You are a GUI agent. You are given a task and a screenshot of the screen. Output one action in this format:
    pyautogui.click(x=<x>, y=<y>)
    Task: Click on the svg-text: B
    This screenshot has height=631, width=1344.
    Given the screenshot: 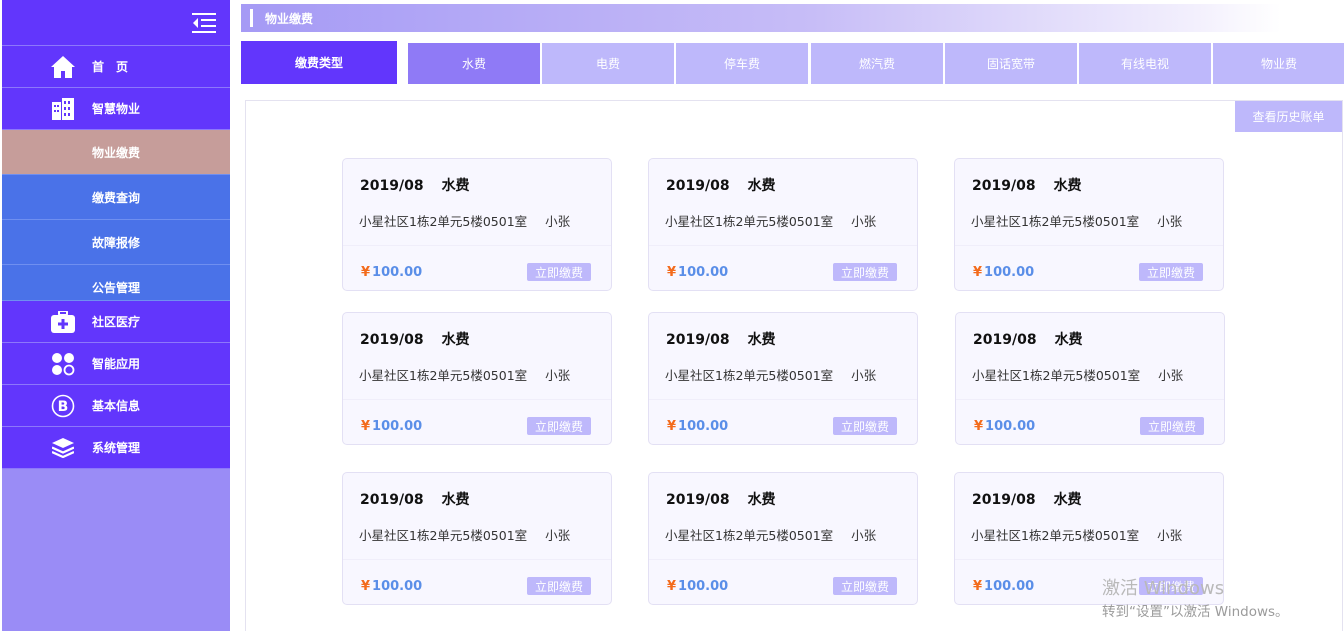 What is the action you would take?
    pyautogui.click(x=63, y=407)
    